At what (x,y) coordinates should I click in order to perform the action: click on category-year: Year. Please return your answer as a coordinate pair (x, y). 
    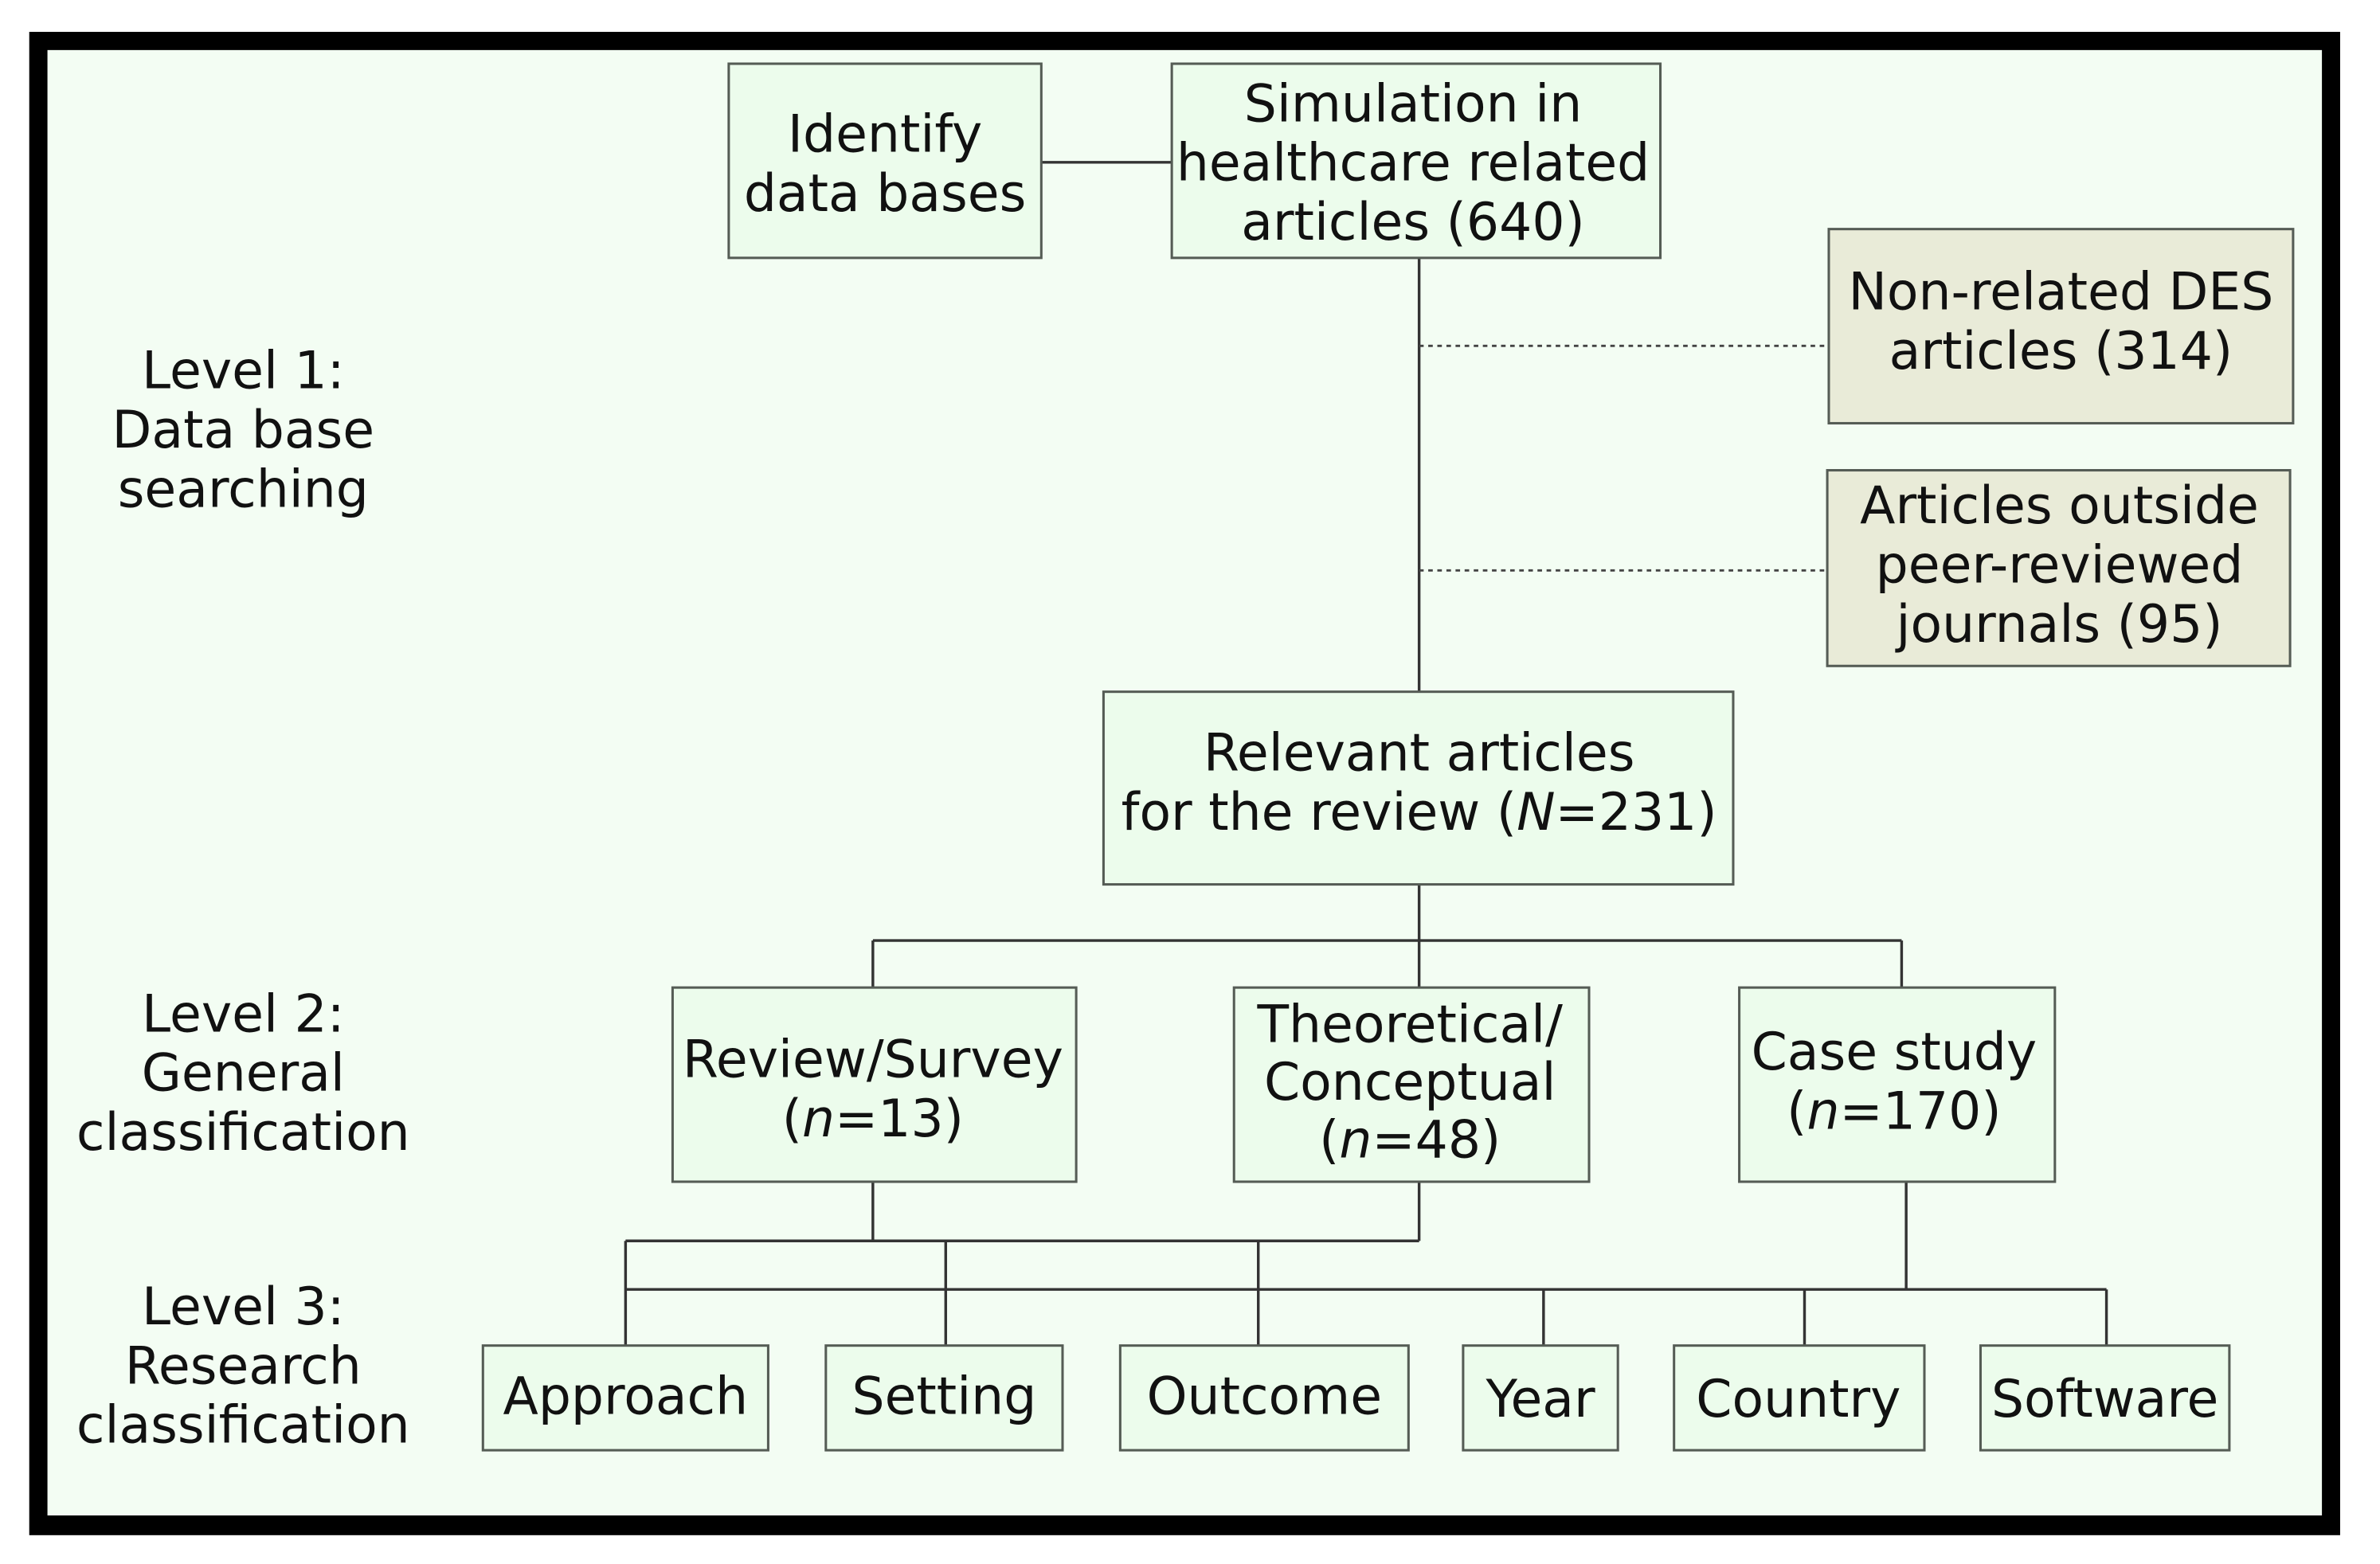
    Looking at the image, I should click on (1540, 1398).